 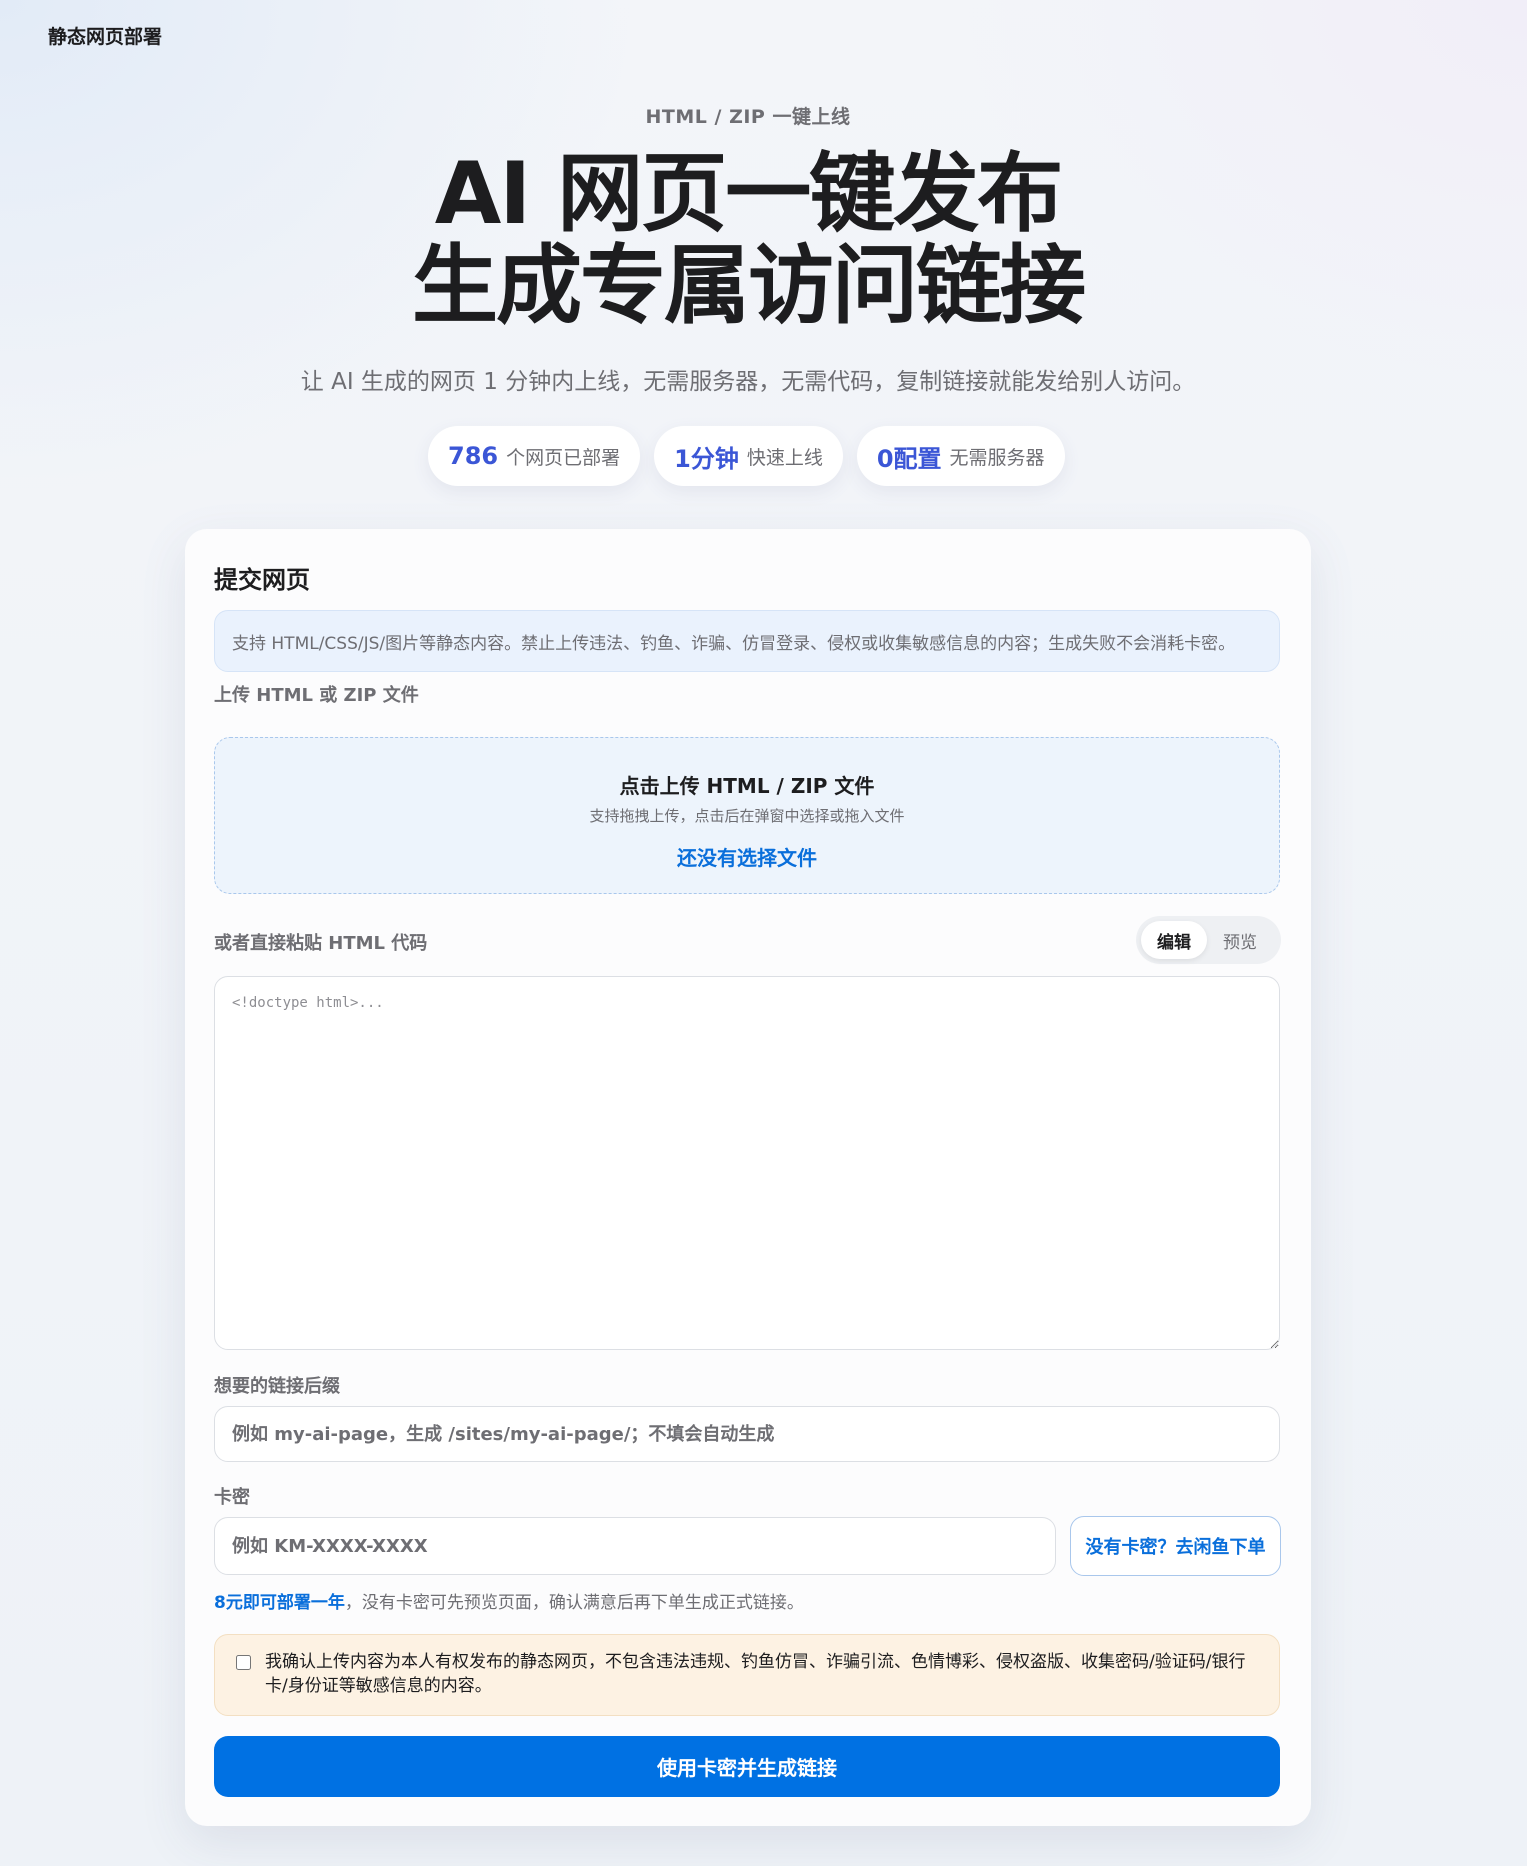 I want to click on stat-zero-config: 0配置 无需服务器, so click(x=960, y=456).